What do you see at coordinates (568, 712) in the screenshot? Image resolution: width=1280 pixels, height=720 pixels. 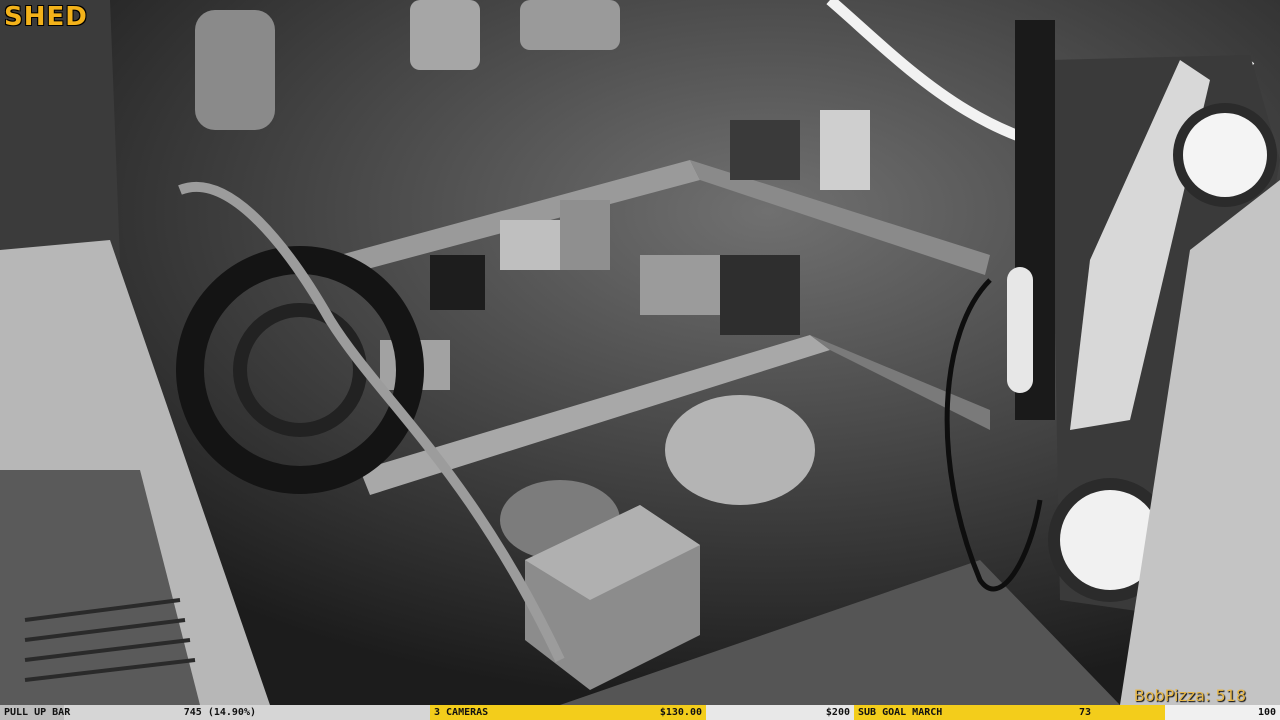 I see `cameras-goal: 3 CAMERAS $130.00` at bounding box center [568, 712].